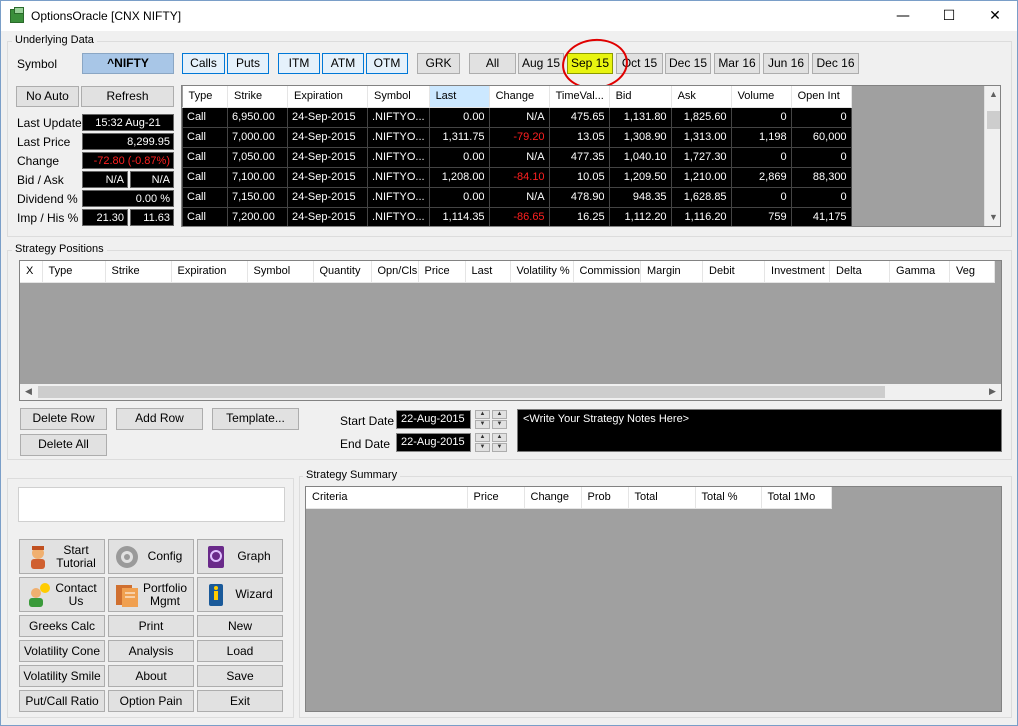 The image size is (1018, 726). I want to click on add-row-button: Add Row, so click(159, 419).